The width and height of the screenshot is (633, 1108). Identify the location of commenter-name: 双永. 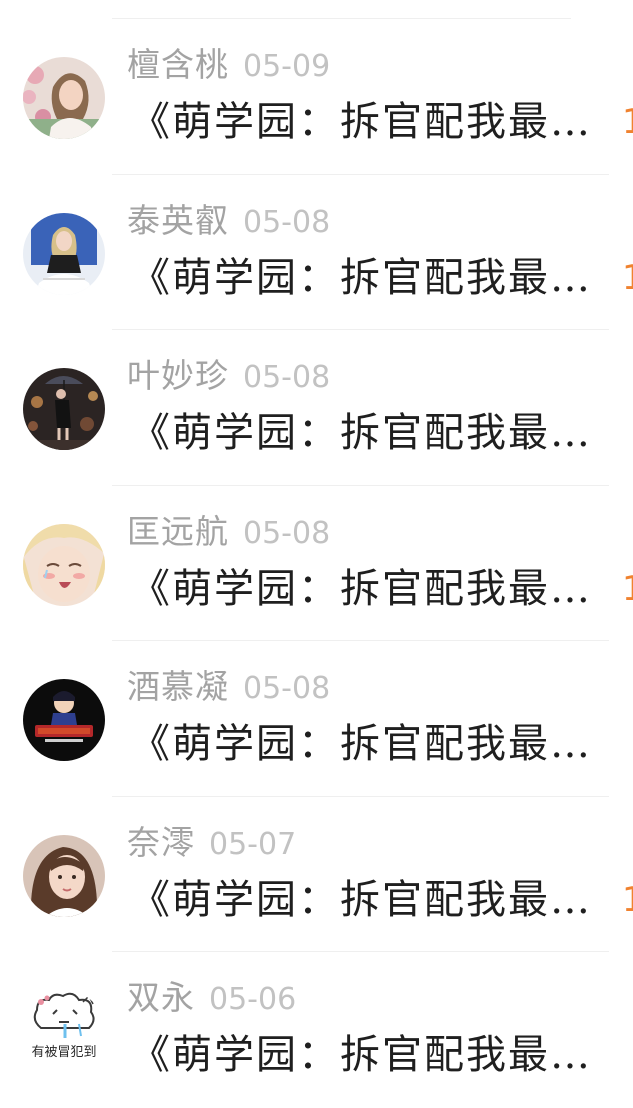
(161, 997).